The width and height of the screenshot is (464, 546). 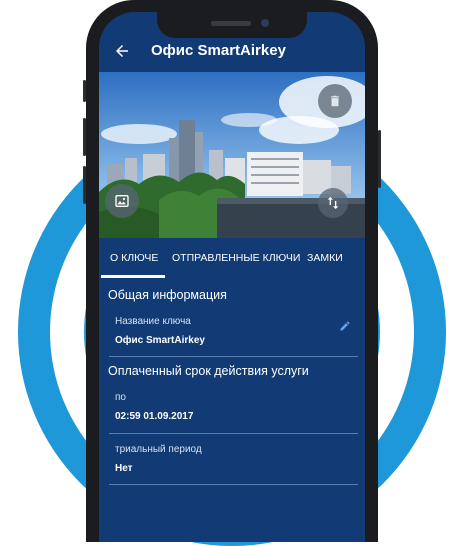 I want to click on key-name-label: Название ключа, so click(x=153, y=321).